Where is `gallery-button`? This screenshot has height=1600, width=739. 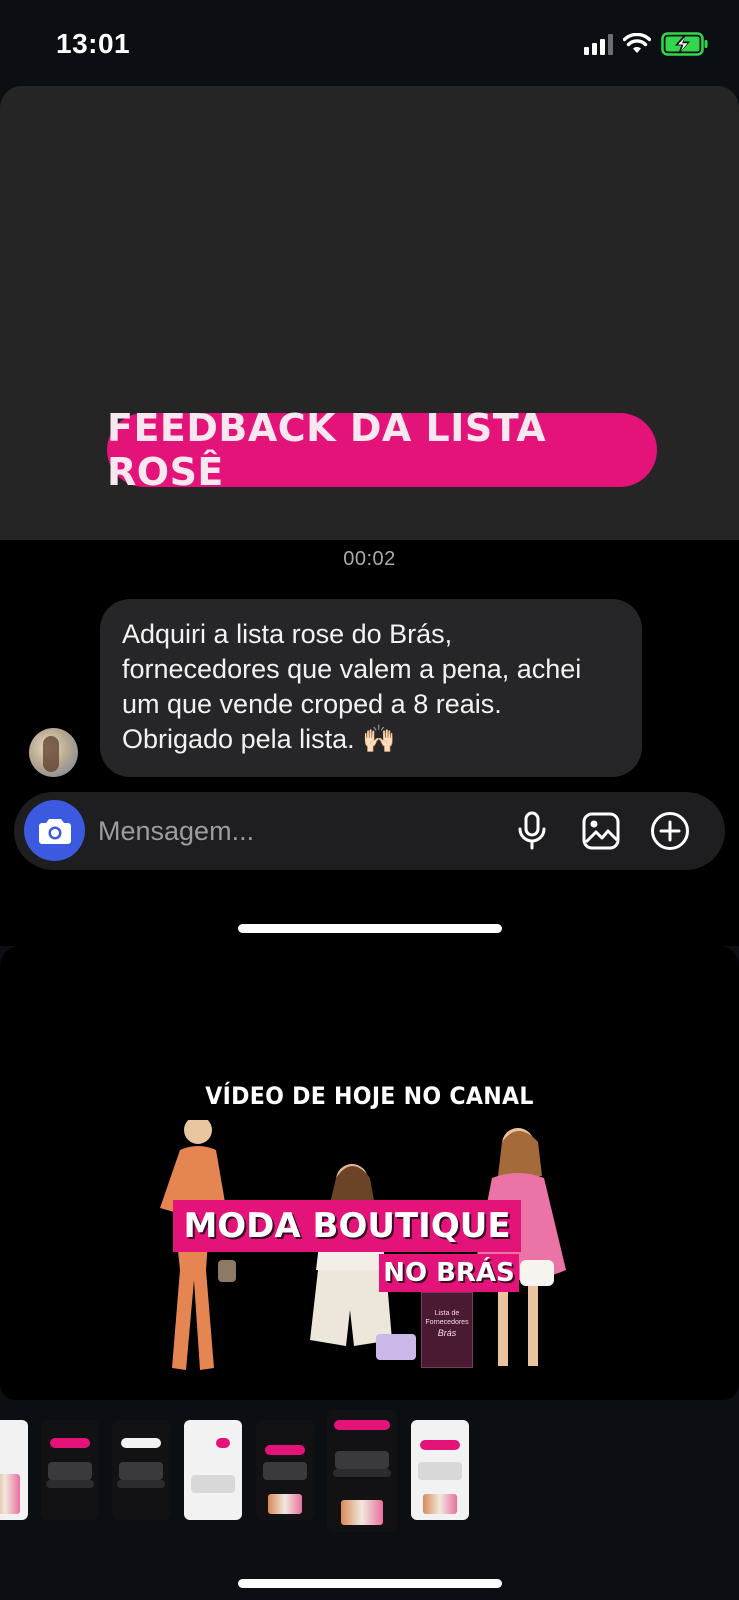 gallery-button is located at coordinates (601, 831).